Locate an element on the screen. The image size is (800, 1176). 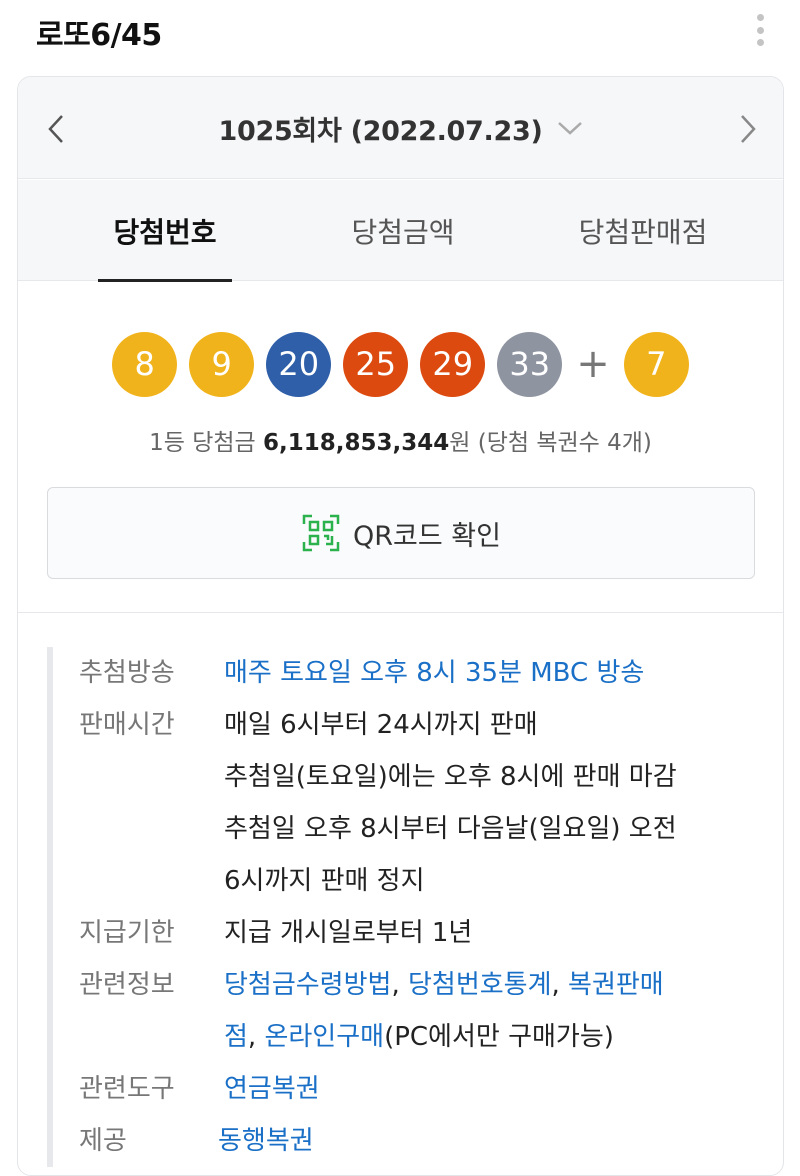
info-label: 판매시간 is located at coordinates (127, 725).